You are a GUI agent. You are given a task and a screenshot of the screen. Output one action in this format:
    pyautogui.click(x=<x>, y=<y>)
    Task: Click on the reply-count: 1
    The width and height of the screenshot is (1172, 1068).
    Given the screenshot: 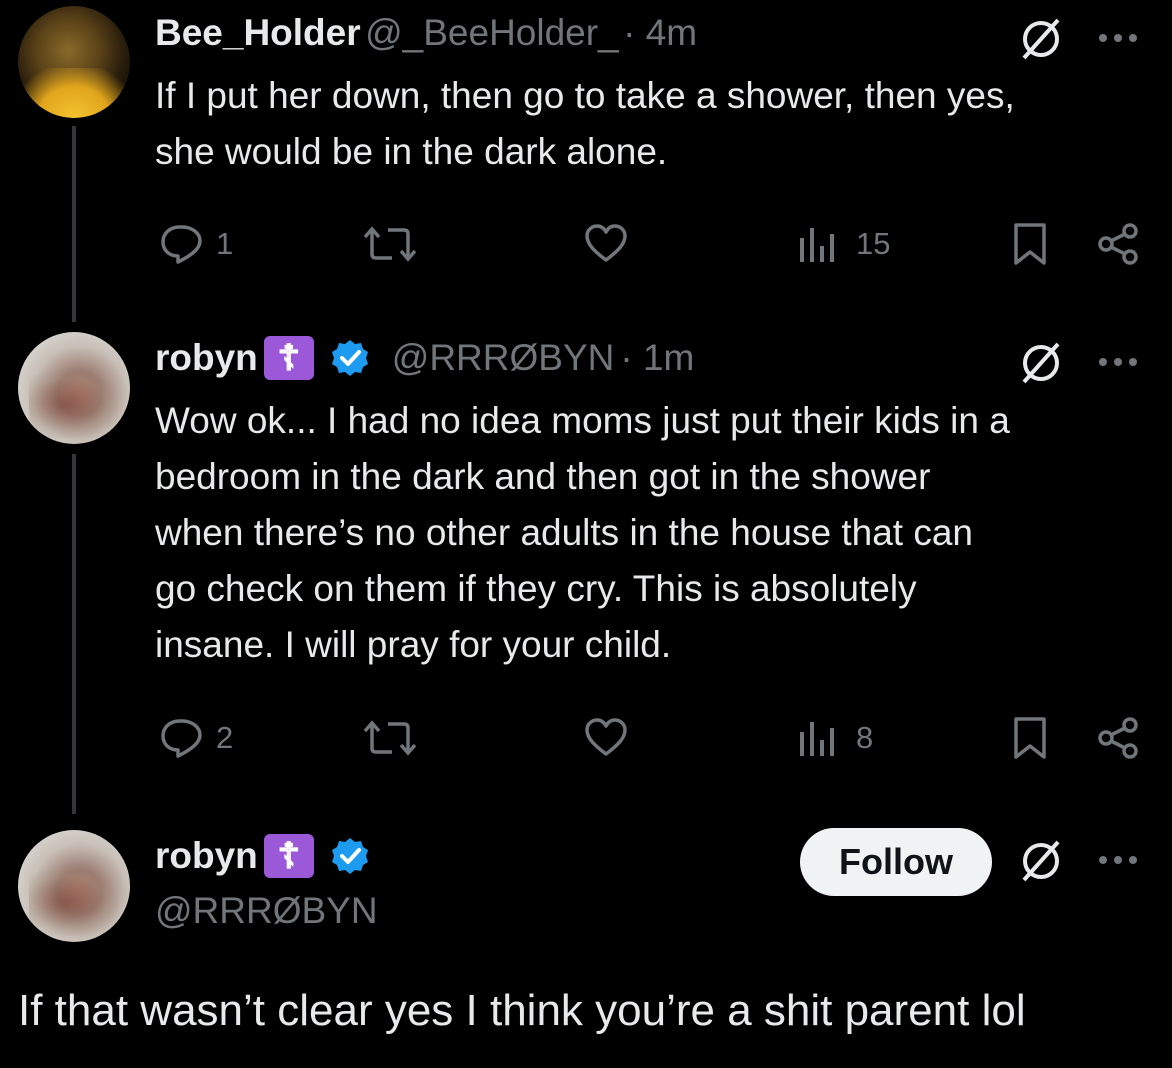 What is the action you would take?
    pyautogui.click(x=225, y=243)
    